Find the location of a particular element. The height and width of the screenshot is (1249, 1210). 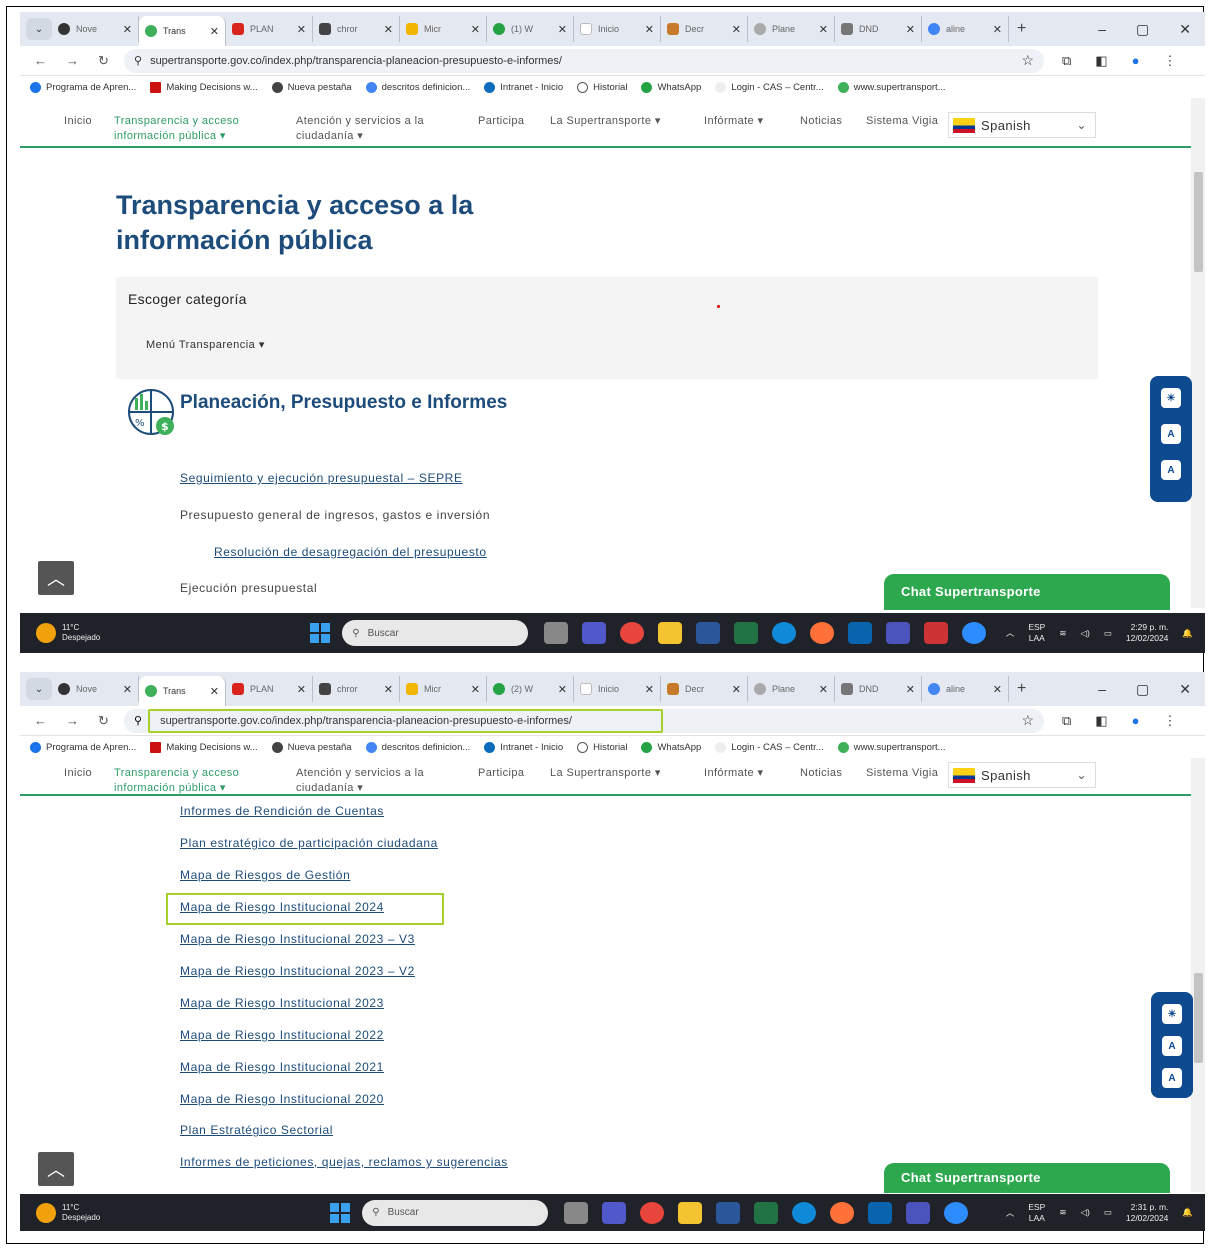

tab: PLAN ✕ is located at coordinates (269, 689).